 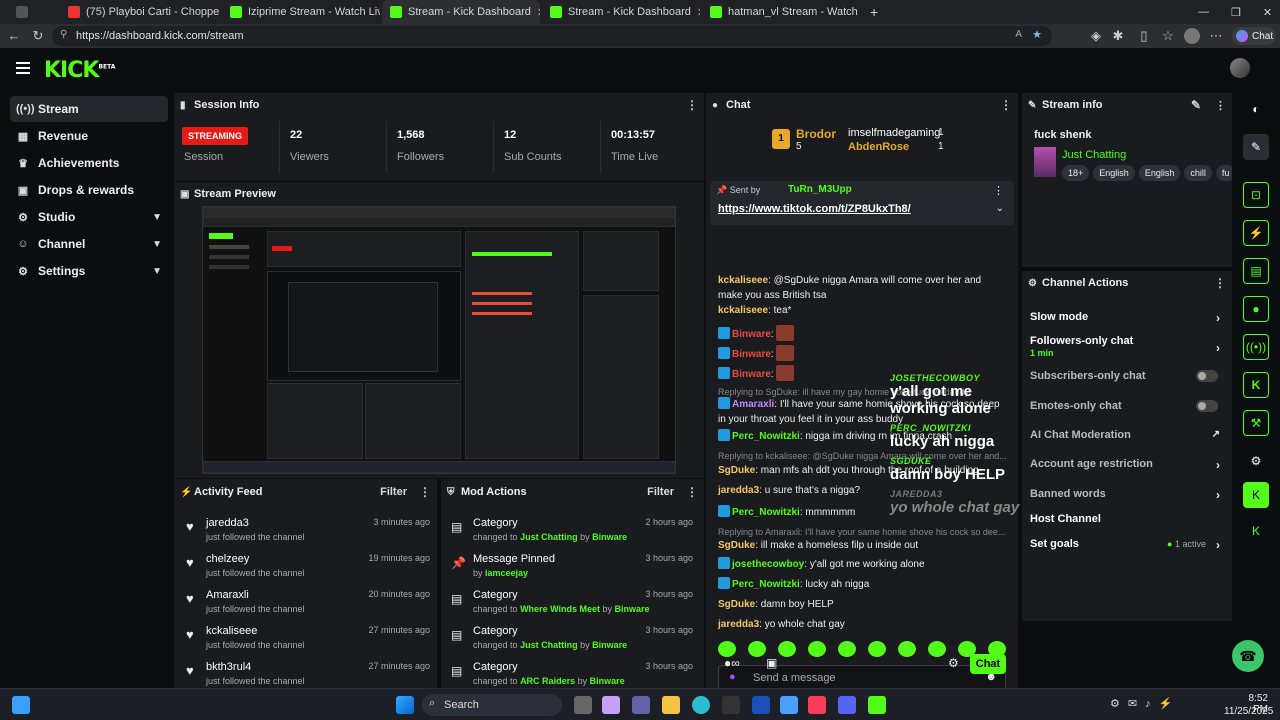 I want to click on pinned-user: TuRn_M3Upp, so click(x=820, y=189).